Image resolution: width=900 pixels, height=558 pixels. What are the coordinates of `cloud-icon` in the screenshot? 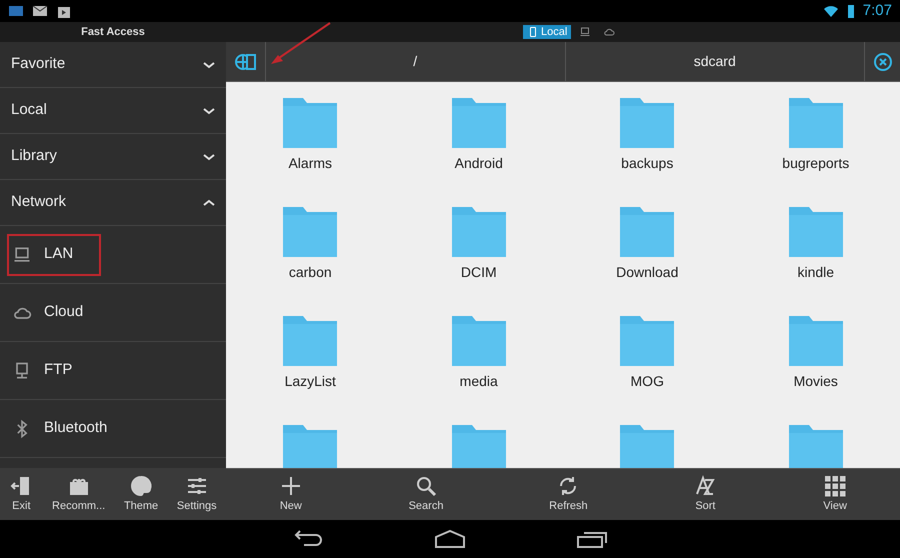 It's located at (609, 32).